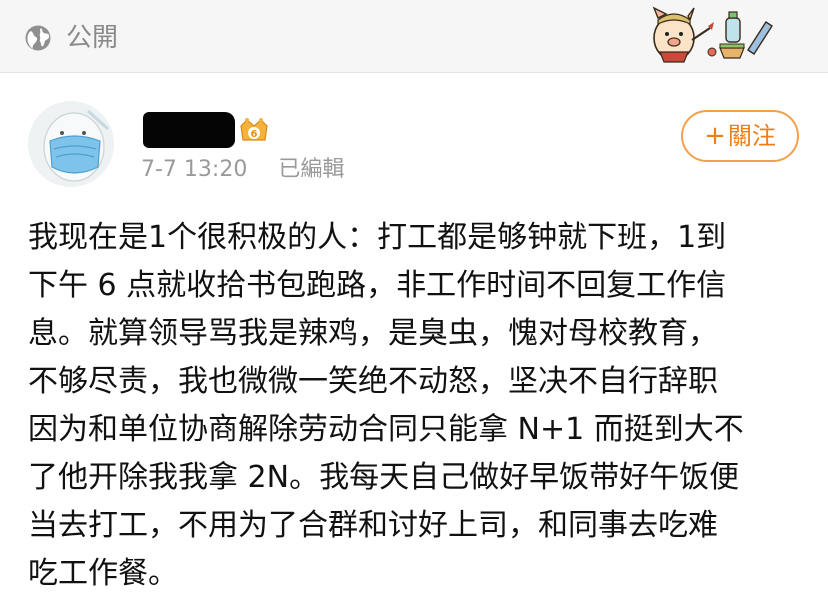 The width and height of the screenshot is (828, 605). I want to click on vip-crown-badge-icon: 6, so click(254, 129).